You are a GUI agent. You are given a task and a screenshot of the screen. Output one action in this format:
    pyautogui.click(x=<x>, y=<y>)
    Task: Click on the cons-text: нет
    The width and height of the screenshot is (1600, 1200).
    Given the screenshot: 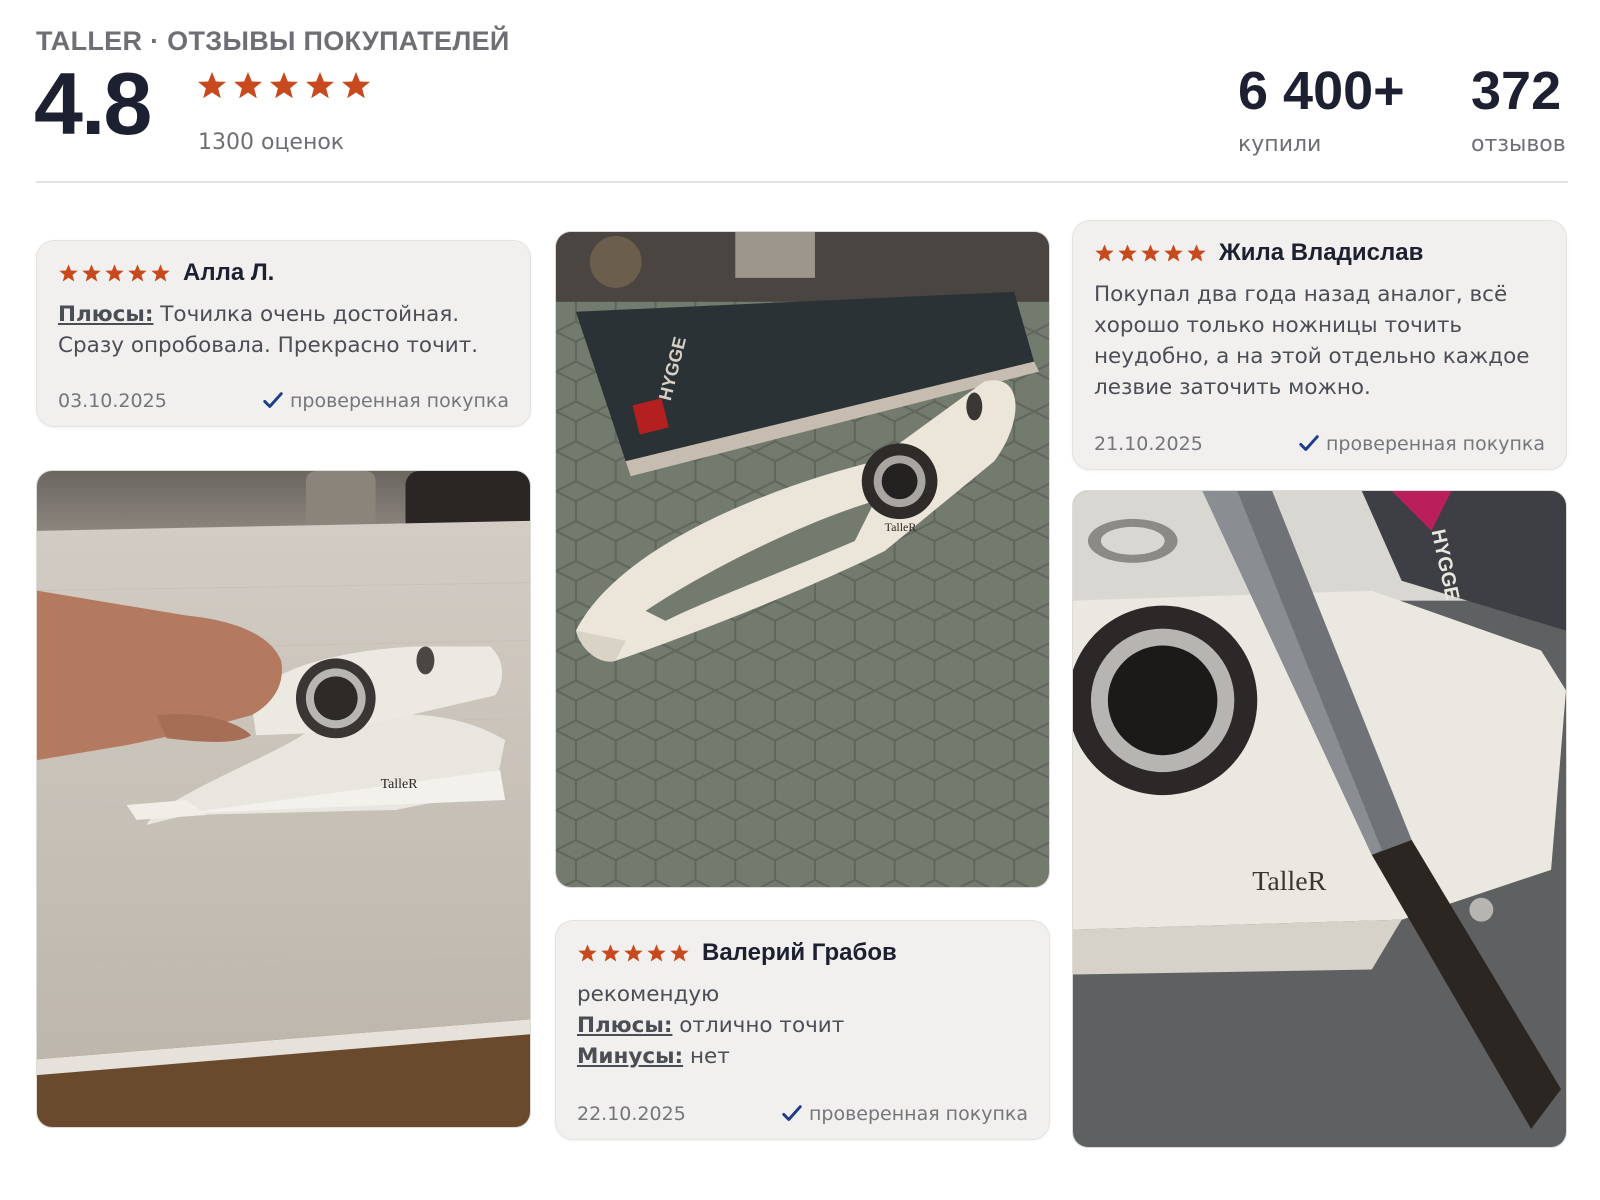 What is the action you would take?
    pyautogui.click(x=709, y=1056)
    